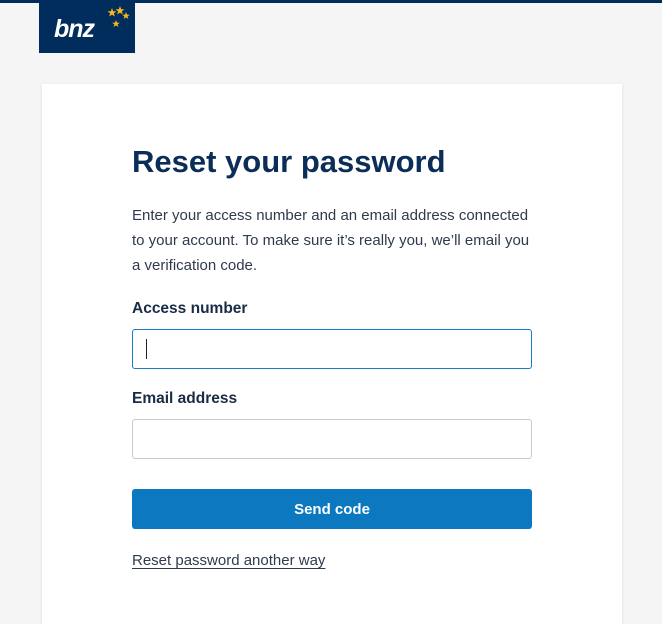  What do you see at coordinates (289, 161) in the screenshot?
I see `page-title: Reset your password` at bounding box center [289, 161].